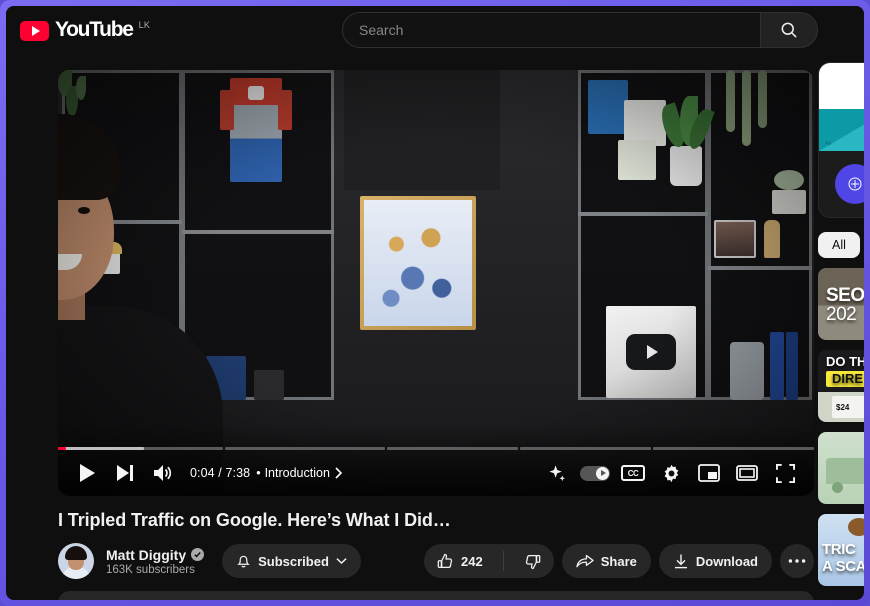 The width and height of the screenshot is (870, 606). I want to click on youtube-wordmark: YouTube, so click(94, 29).